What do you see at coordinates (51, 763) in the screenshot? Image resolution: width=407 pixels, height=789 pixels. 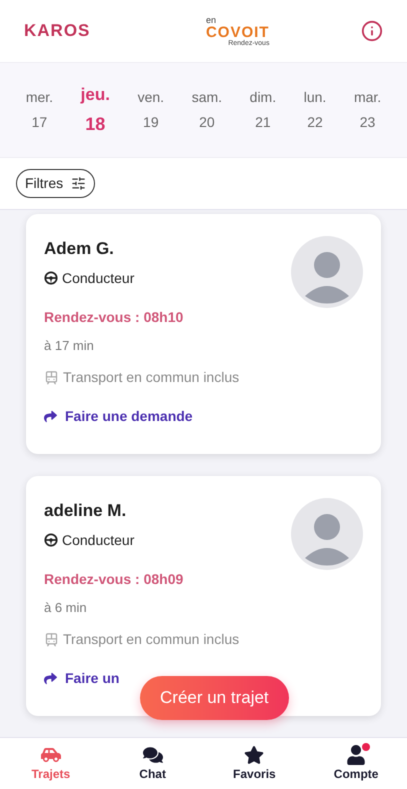 I see `nav-tab: Trajets` at bounding box center [51, 763].